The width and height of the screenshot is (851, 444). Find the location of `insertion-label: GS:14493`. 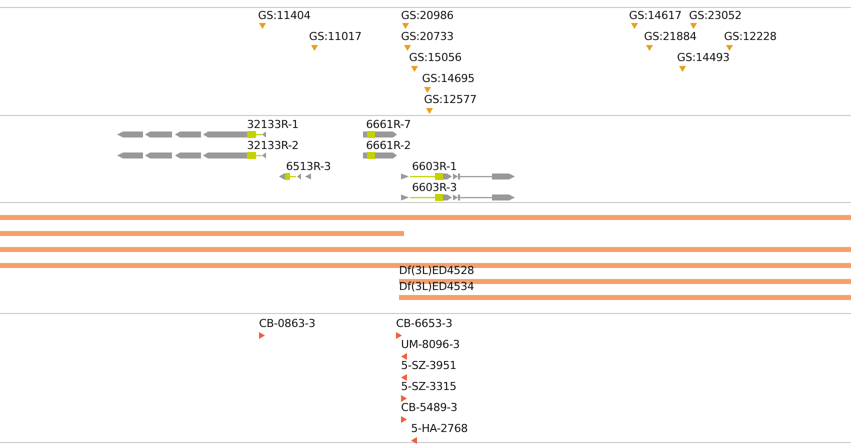

insertion-label: GS:14493 is located at coordinates (703, 58).